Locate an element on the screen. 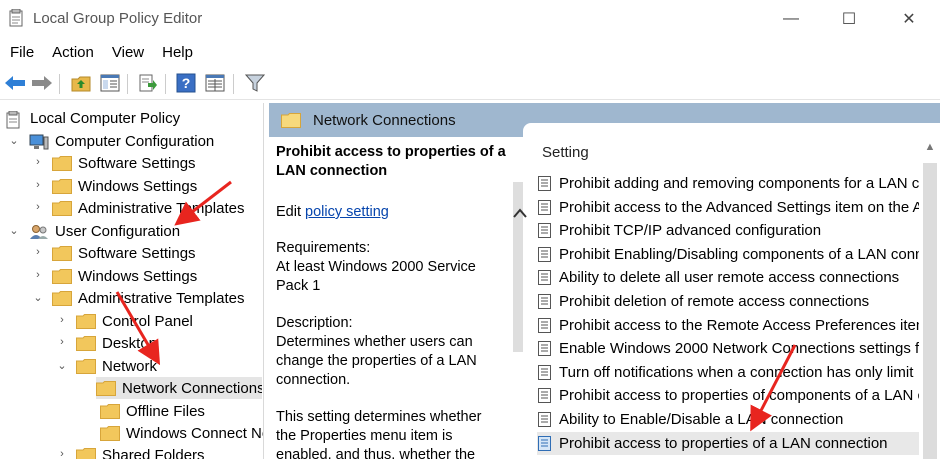 Image resolution: width=940 pixels, height=459 pixels. forward-icon is located at coordinates (42, 83).